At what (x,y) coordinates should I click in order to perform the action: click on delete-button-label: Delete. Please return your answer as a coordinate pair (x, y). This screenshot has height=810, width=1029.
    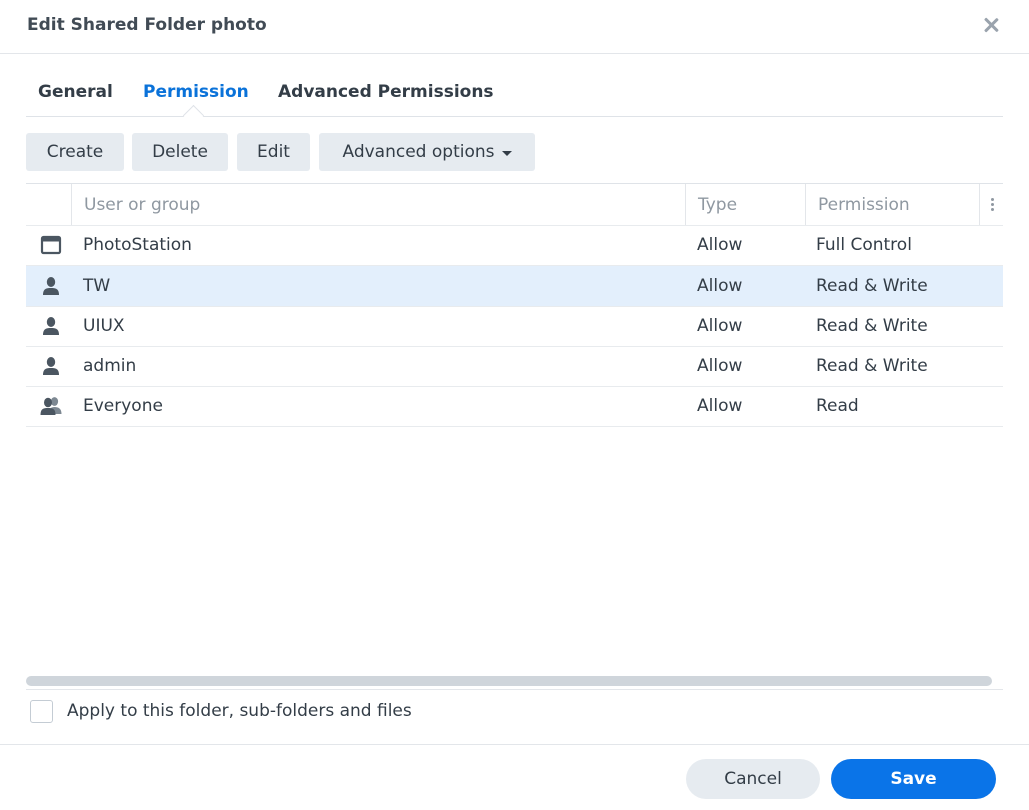
    Looking at the image, I should click on (180, 152).